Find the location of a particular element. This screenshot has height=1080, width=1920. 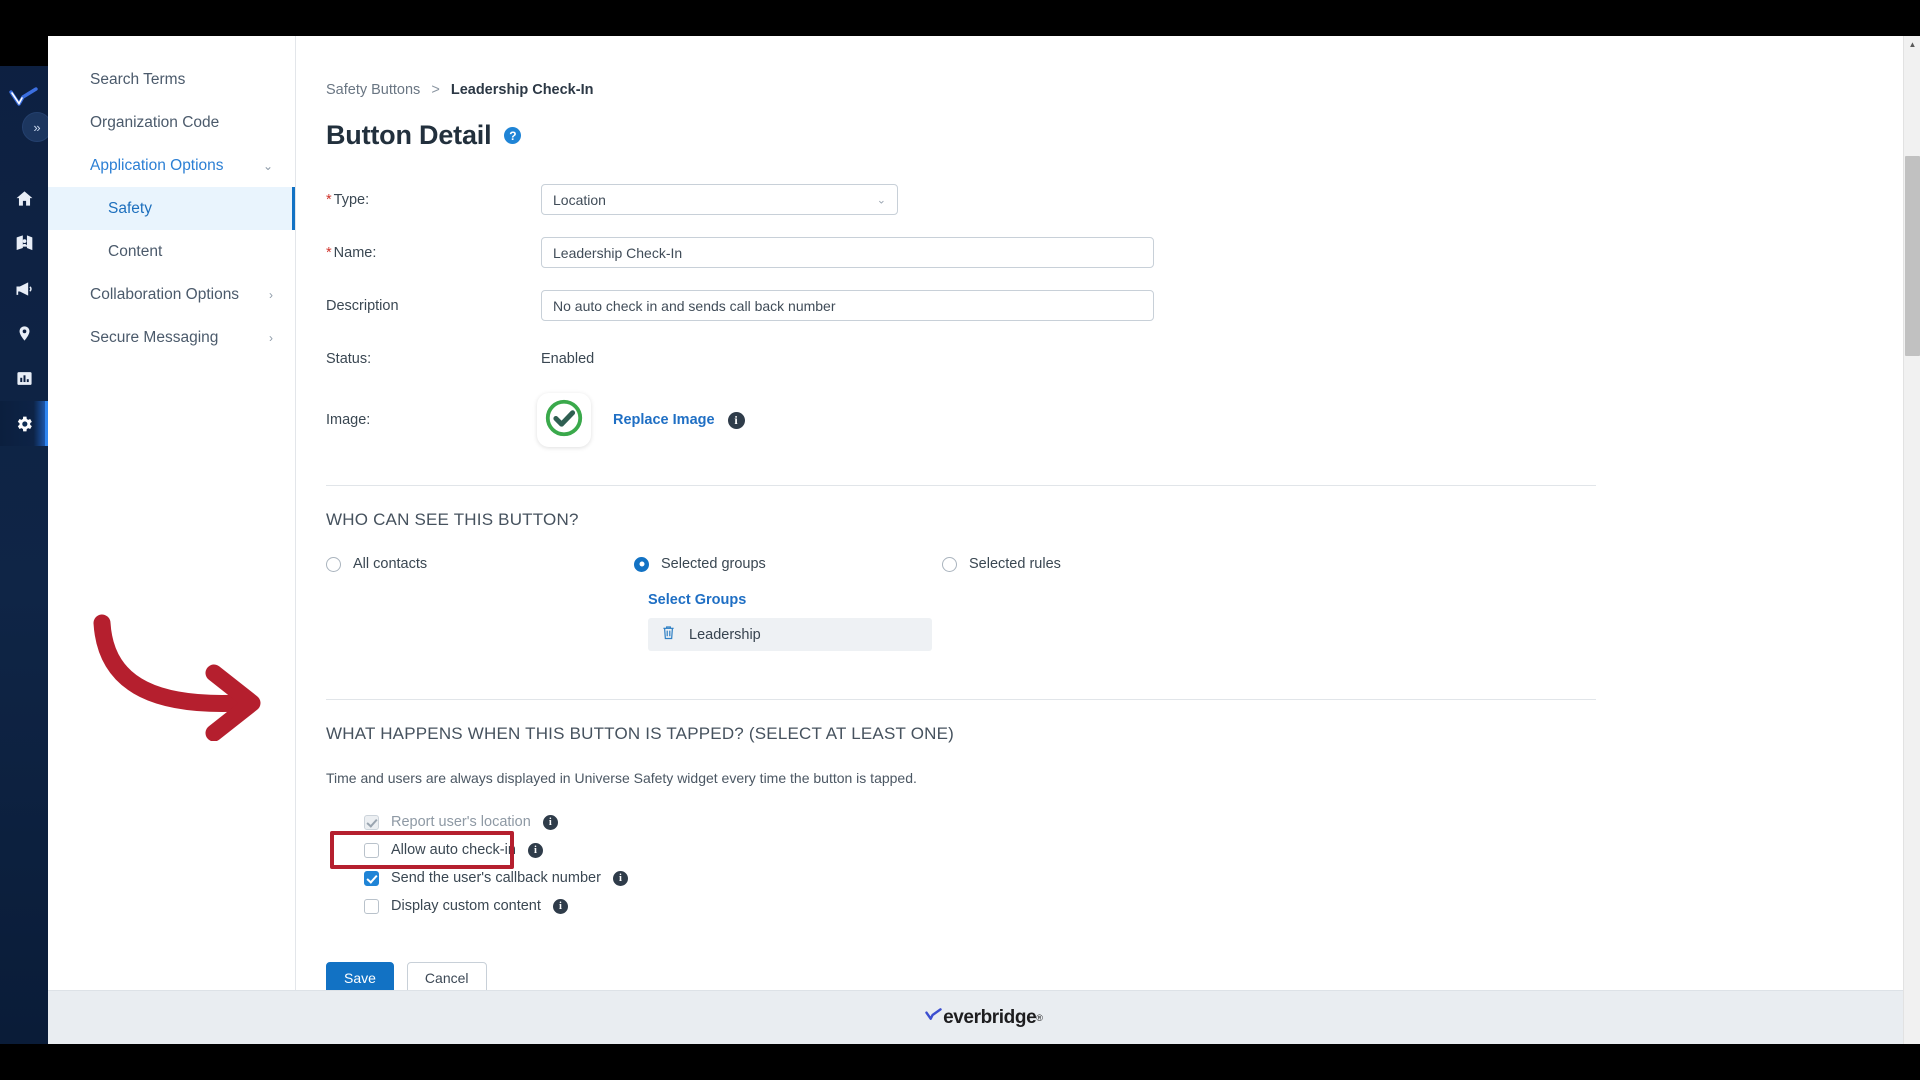

checkbox-label: Display custom content is located at coordinates (466, 906).